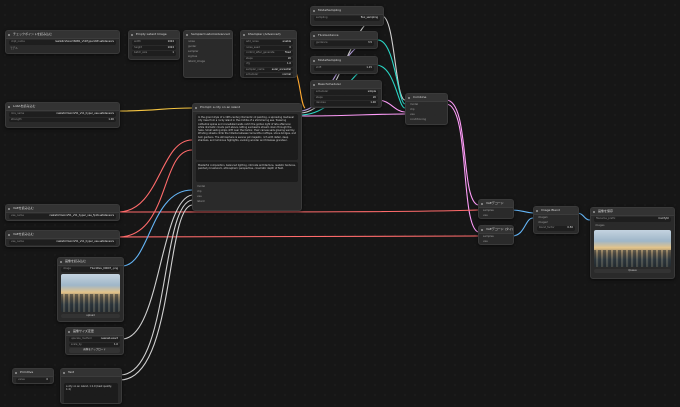 Image resolution: width=680 pixels, height=407 pixels. What do you see at coordinates (268, 47) in the screenshot?
I see `noise-seed-widget: noise_seed 0` at bounding box center [268, 47].